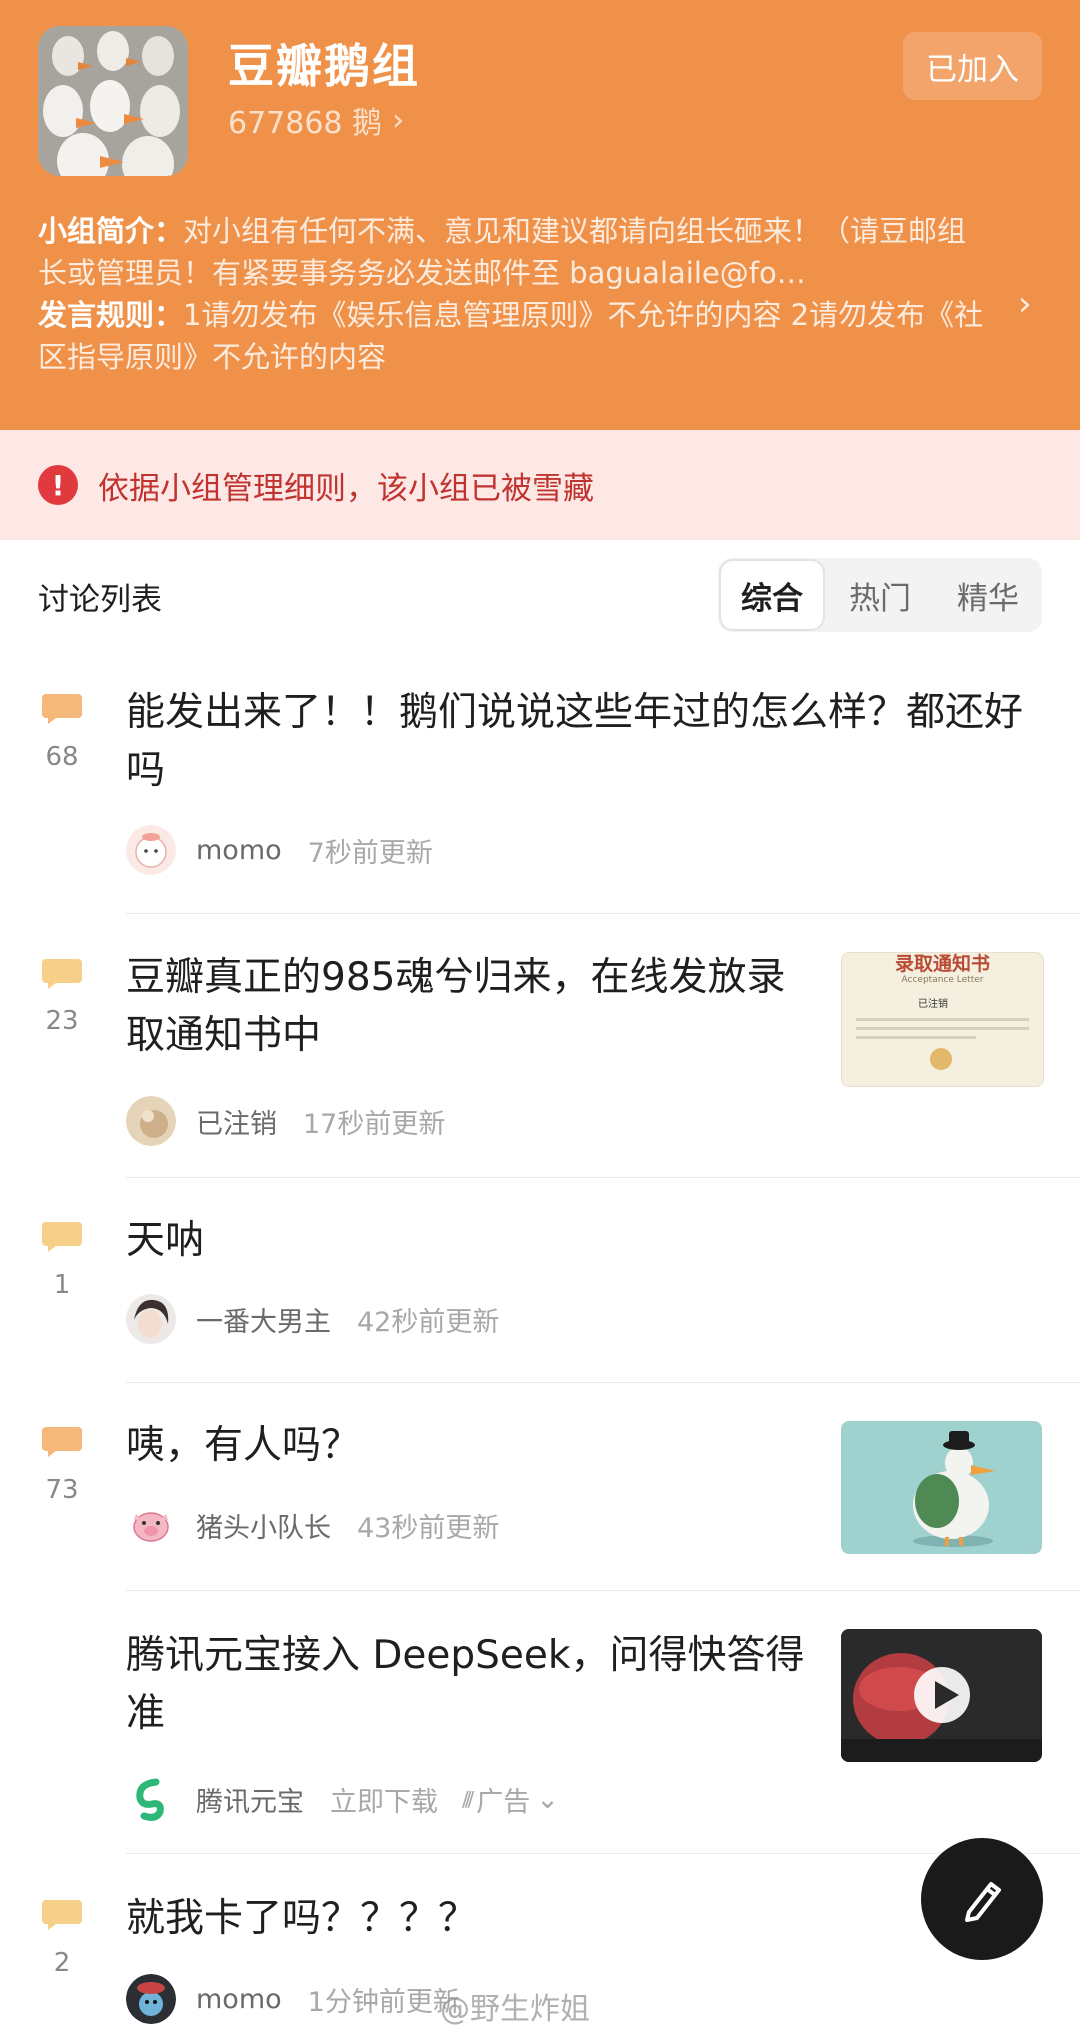 The image size is (1080, 2029). I want to click on chevron-down-icon: ⌄, so click(547, 1799).